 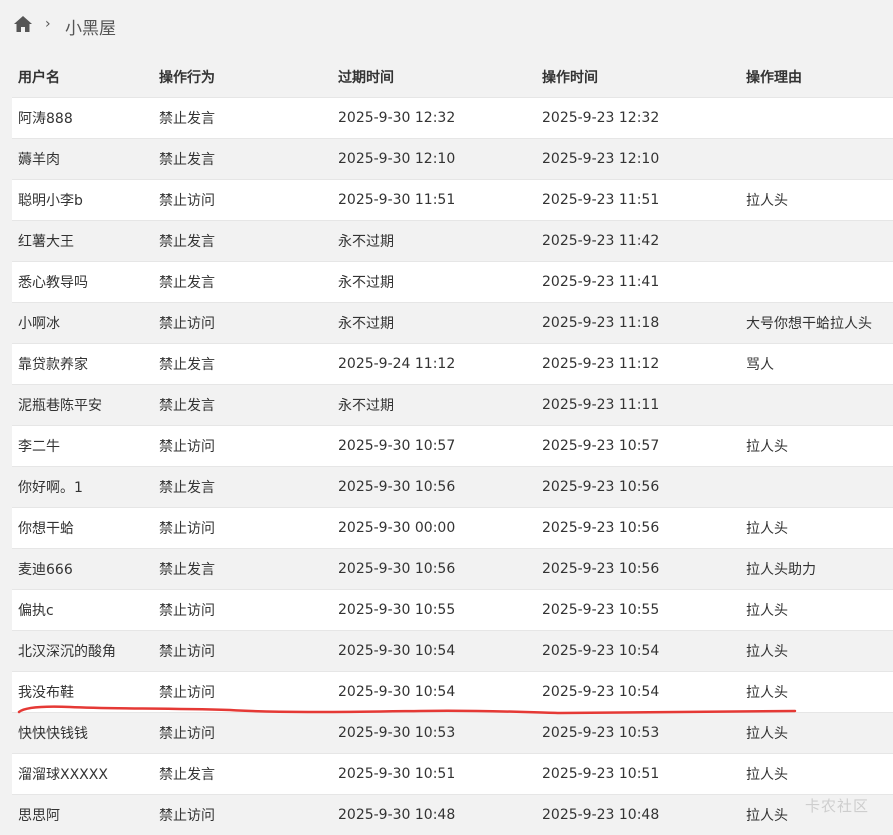 What do you see at coordinates (82, 692) in the screenshot?
I see `cell-username: 我没布鞋` at bounding box center [82, 692].